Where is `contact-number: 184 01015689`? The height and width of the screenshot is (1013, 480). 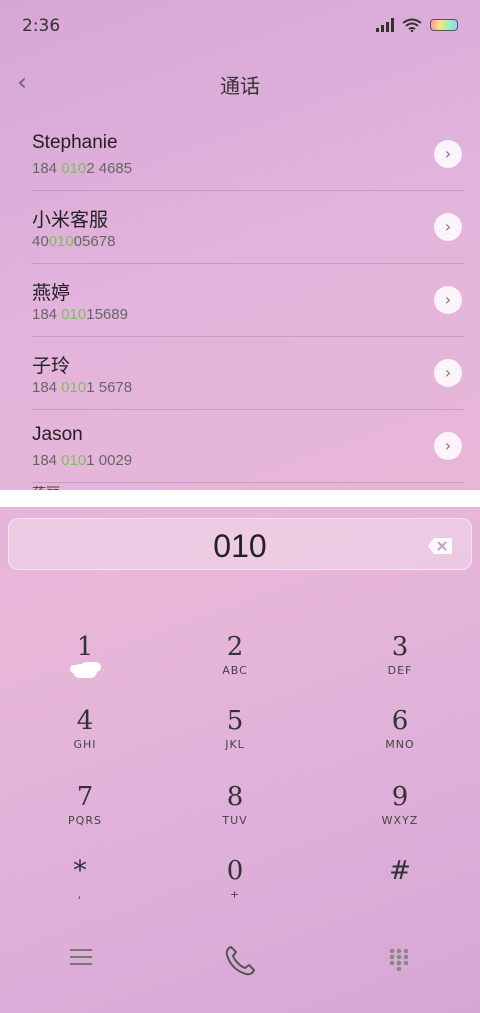
contact-number: 184 01015689 is located at coordinates (80, 314).